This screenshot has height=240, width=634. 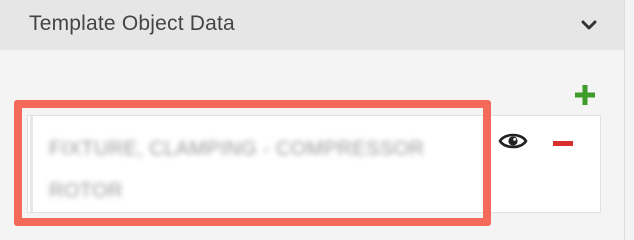 What do you see at coordinates (132, 23) in the screenshot?
I see `panel-title: Template Object Data` at bounding box center [132, 23].